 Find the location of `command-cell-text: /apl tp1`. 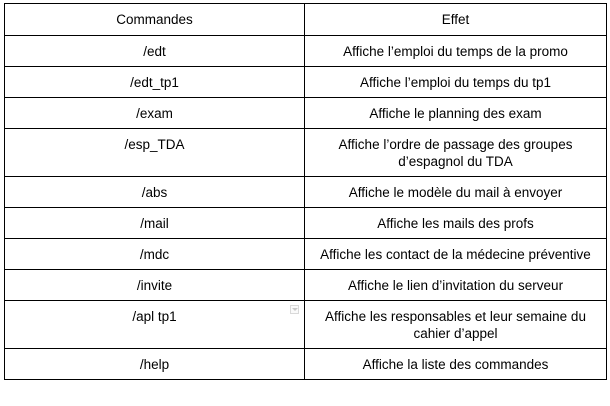

command-cell-text: /apl tp1 is located at coordinates (154, 316).